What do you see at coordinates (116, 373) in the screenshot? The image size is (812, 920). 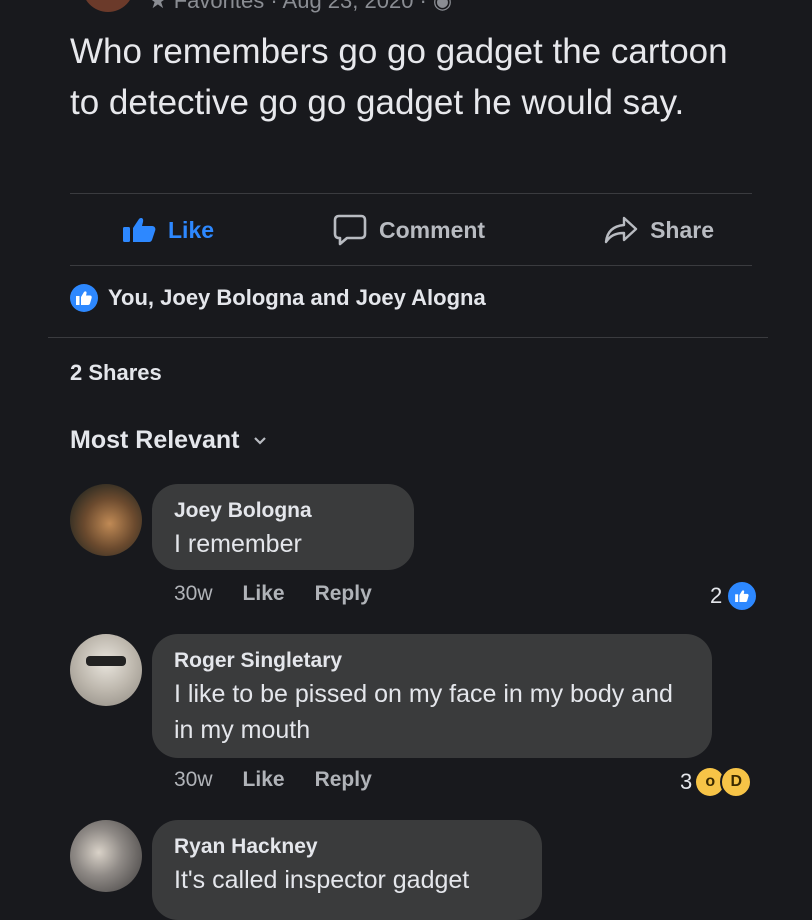 I see `shares-count: 2 Shares` at bounding box center [116, 373].